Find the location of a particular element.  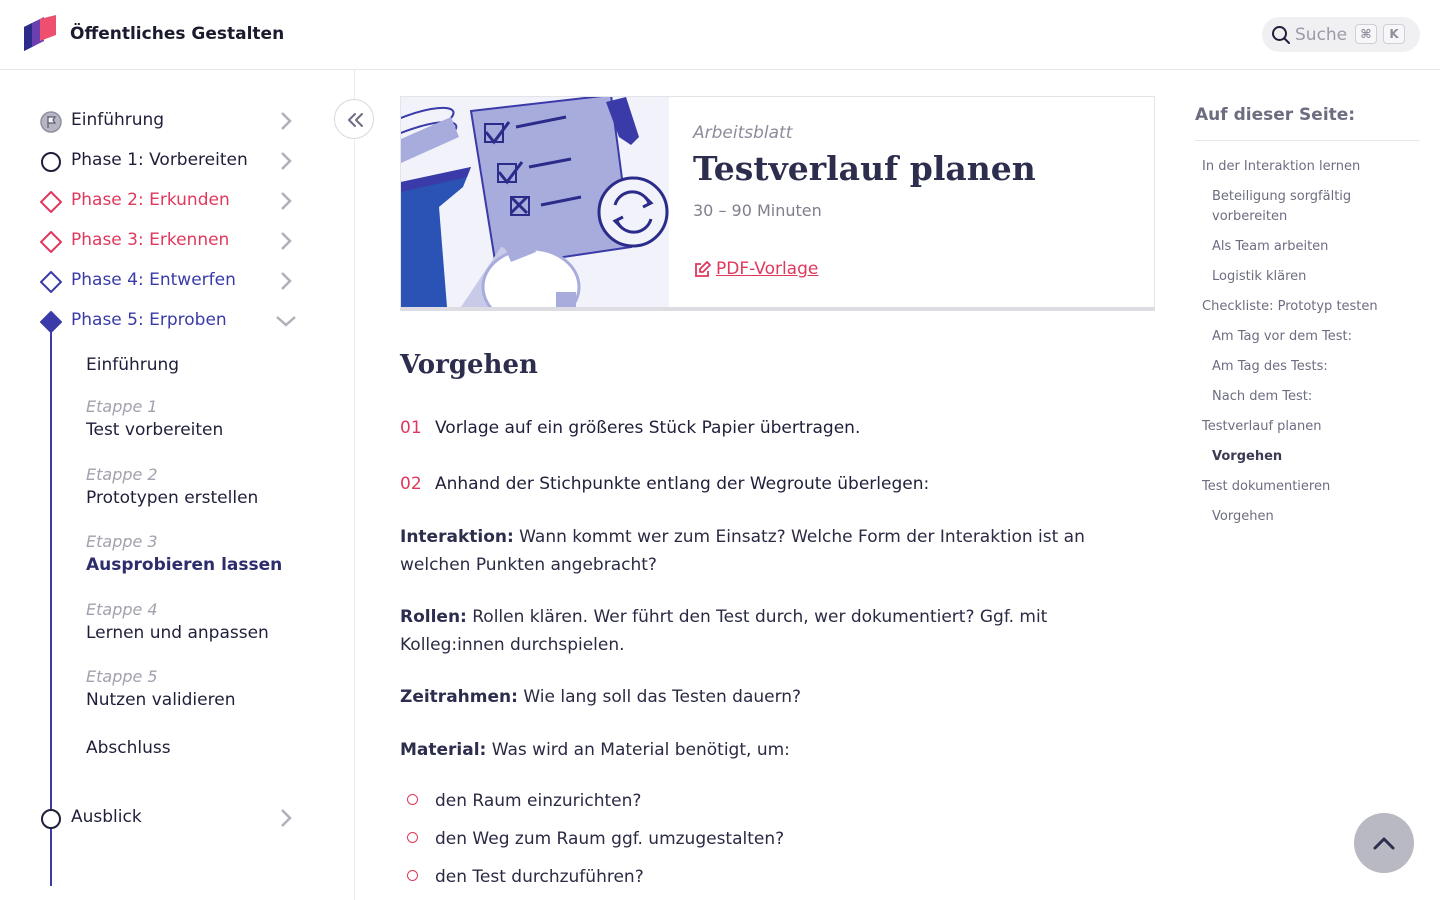

sidebar-subitem-einfuehrung: Einführung is located at coordinates (132, 365).